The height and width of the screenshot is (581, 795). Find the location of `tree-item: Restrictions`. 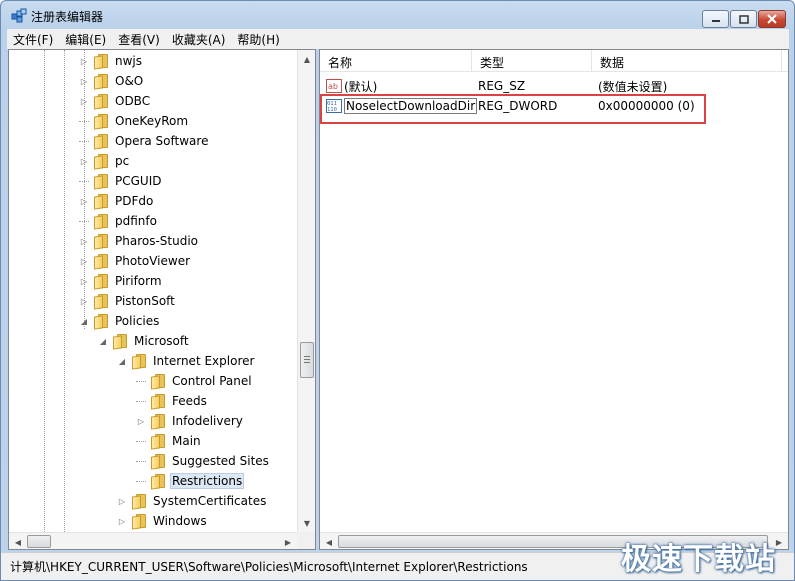

tree-item: Restrictions is located at coordinates (190, 481).